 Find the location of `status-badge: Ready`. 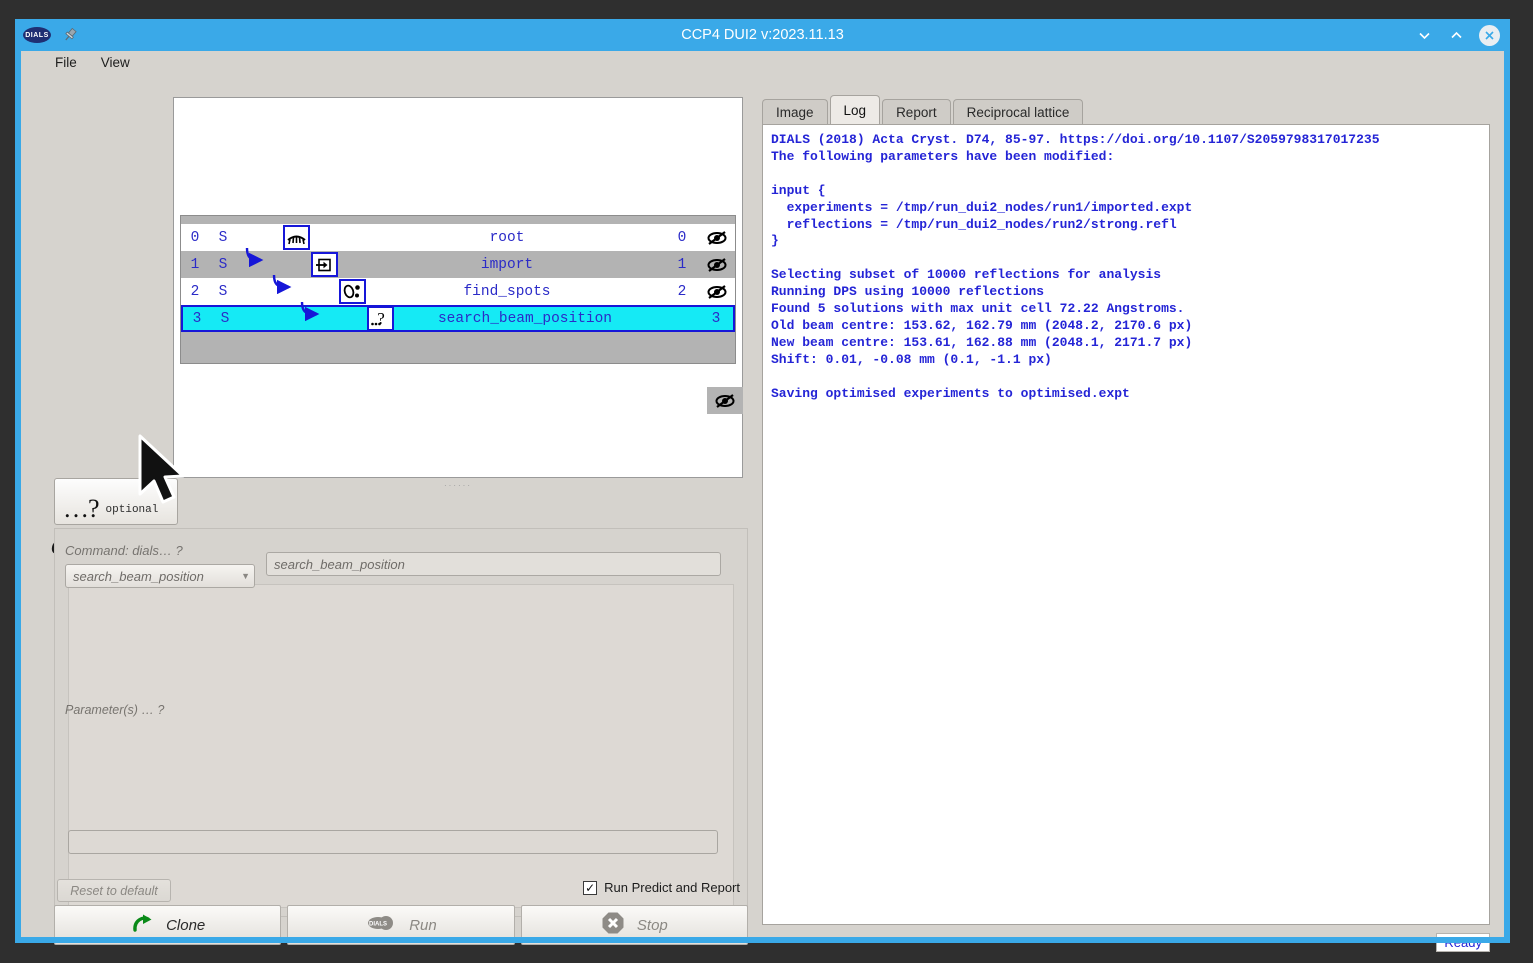

status-badge: Ready is located at coordinates (1463, 942).